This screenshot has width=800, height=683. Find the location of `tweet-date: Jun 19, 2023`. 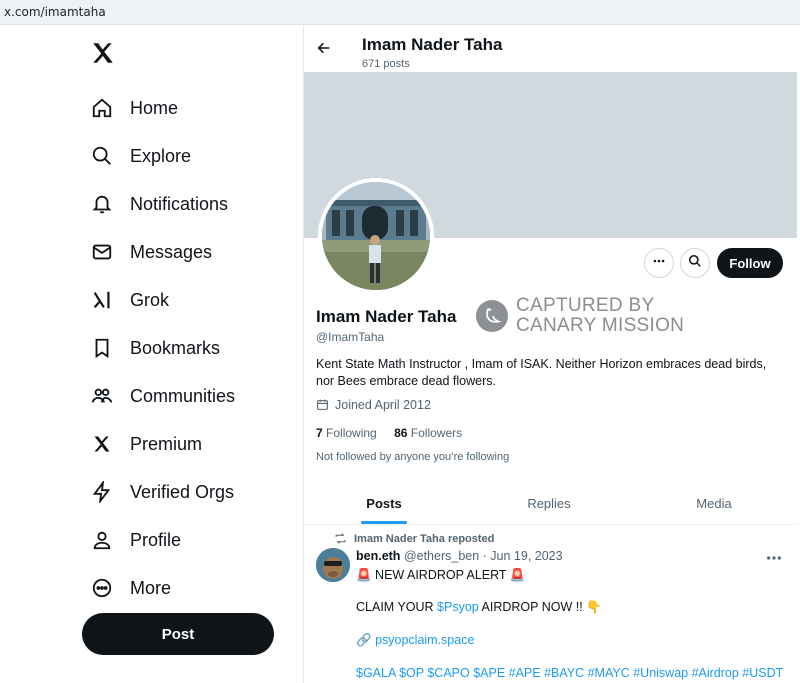

tweet-date: Jun 19, 2023 is located at coordinates (526, 556).